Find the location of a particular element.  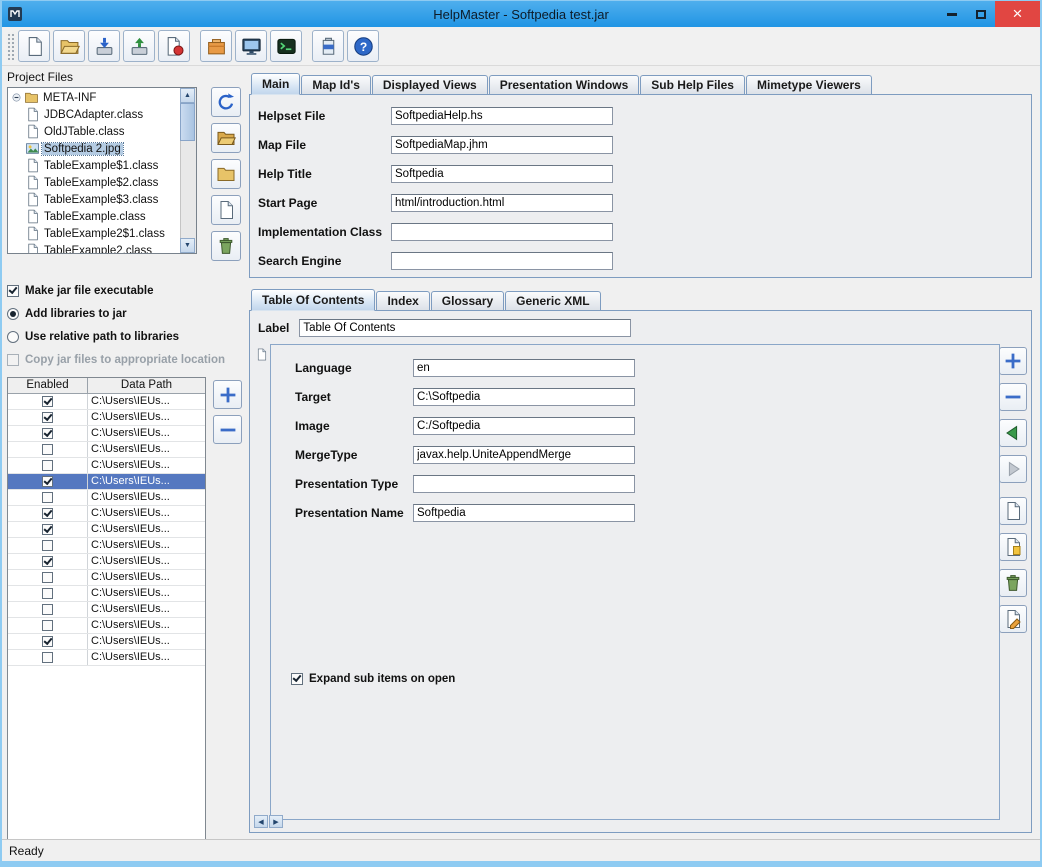

tree-item: TableExample$3.class is located at coordinates (94, 199).